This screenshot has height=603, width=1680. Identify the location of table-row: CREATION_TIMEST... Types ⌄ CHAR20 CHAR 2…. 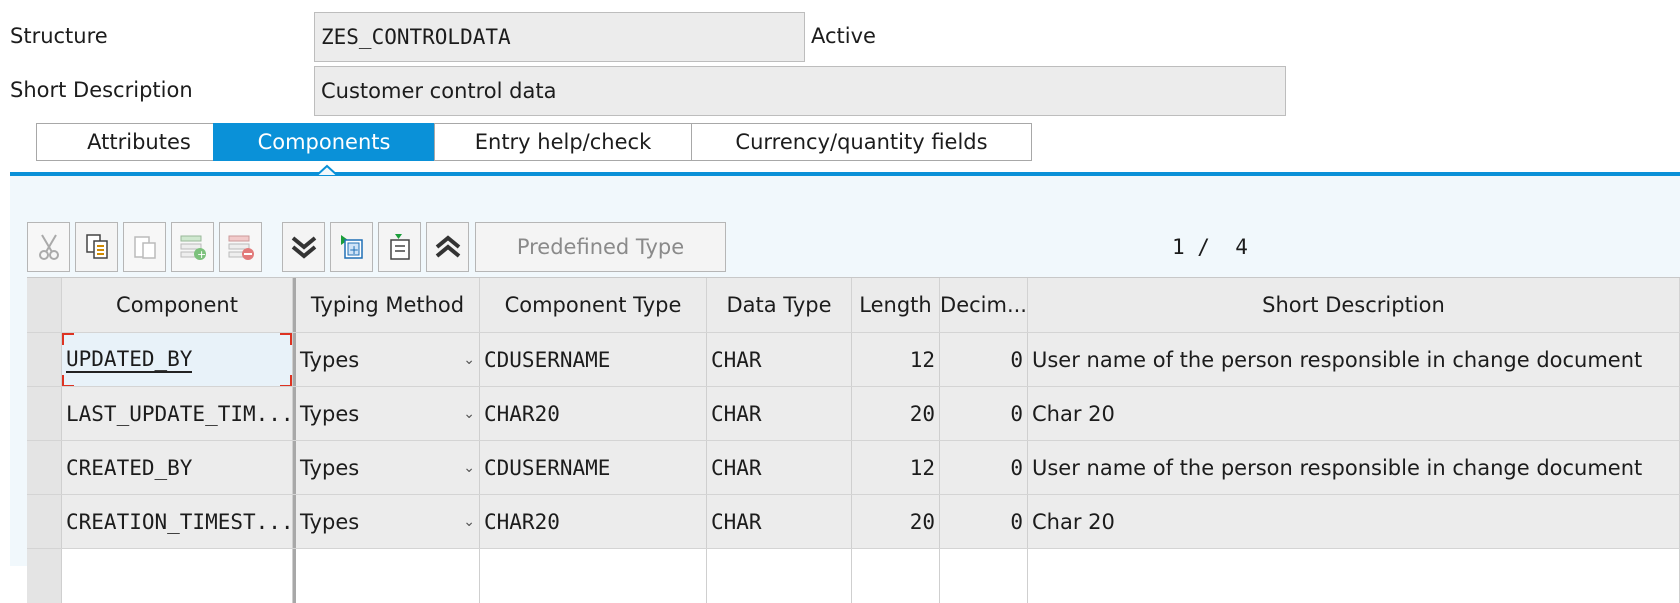
(853, 521).